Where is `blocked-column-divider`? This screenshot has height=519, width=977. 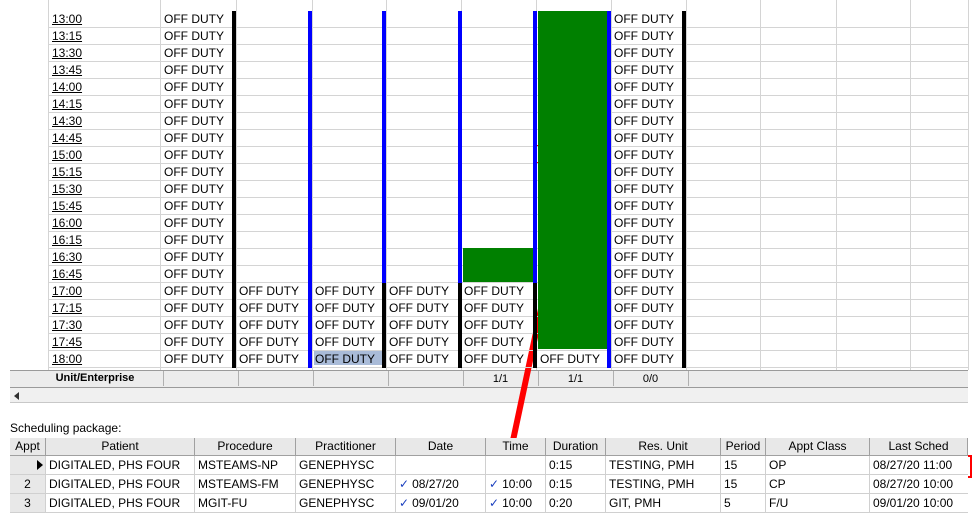
blocked-column-divider is located at coordinates (609, 189).